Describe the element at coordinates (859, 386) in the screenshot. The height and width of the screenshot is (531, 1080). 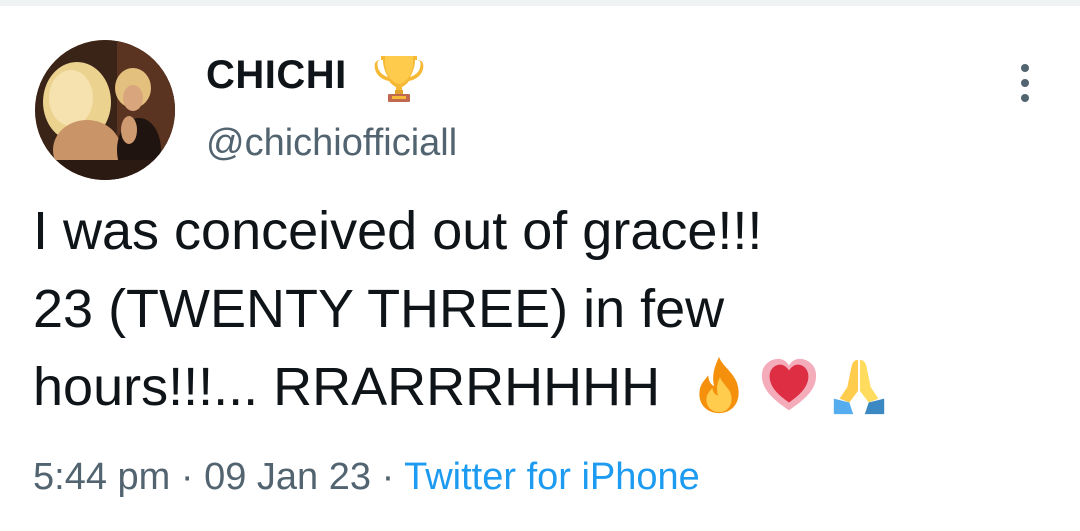
I see `folded-hands-icon` at that location.